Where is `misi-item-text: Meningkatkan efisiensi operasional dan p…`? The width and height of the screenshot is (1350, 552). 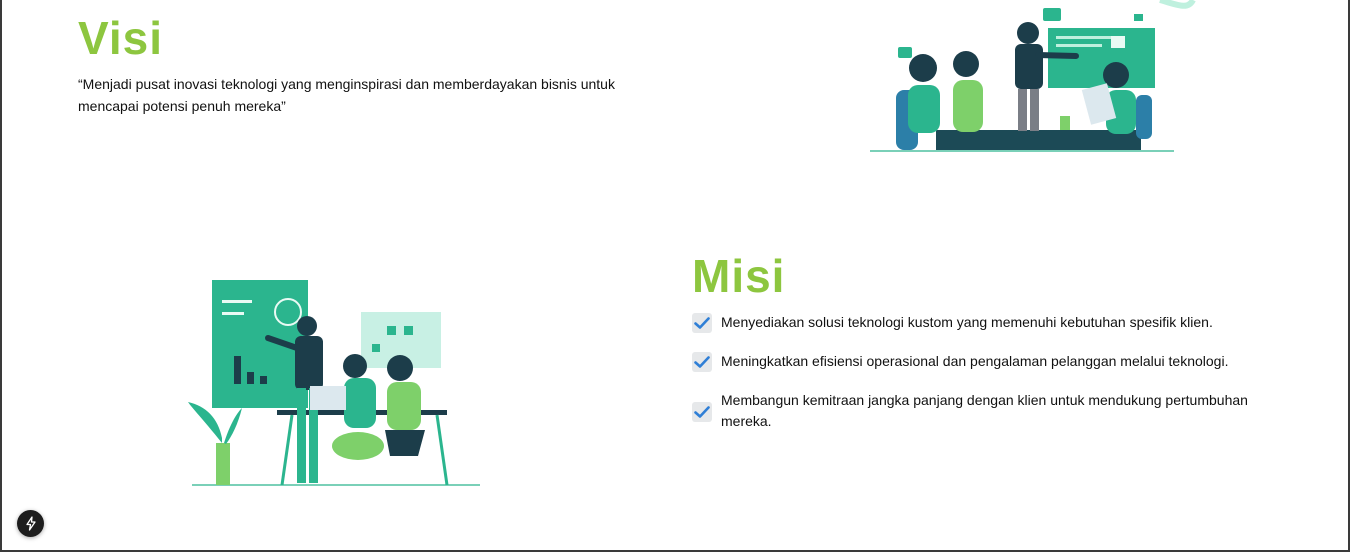 misi-item-text: Meningkatkan efisiensi operasional dan p… is located at coordinates (975, 361).